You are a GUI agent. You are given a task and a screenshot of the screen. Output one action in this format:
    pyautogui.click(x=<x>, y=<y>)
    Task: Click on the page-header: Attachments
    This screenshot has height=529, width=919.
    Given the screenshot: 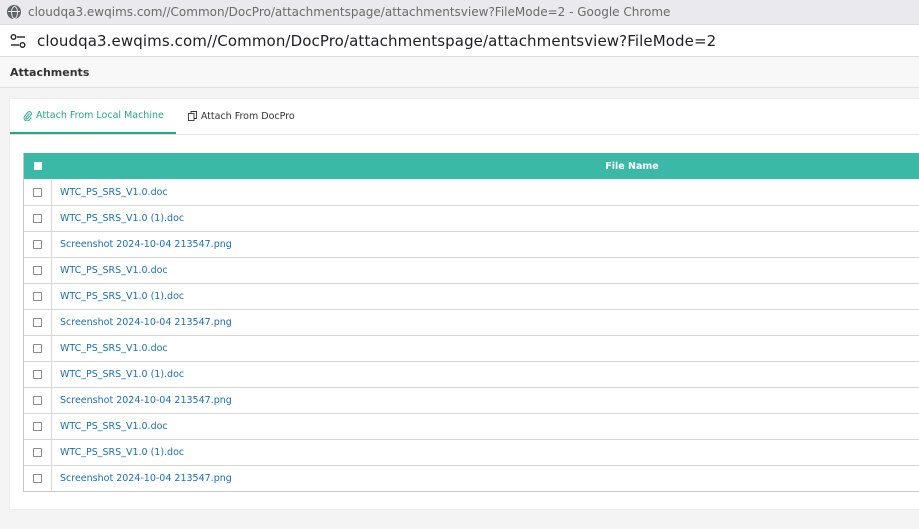 What is the action you would take?
    pyautogui.click(x=459, y=72)
    